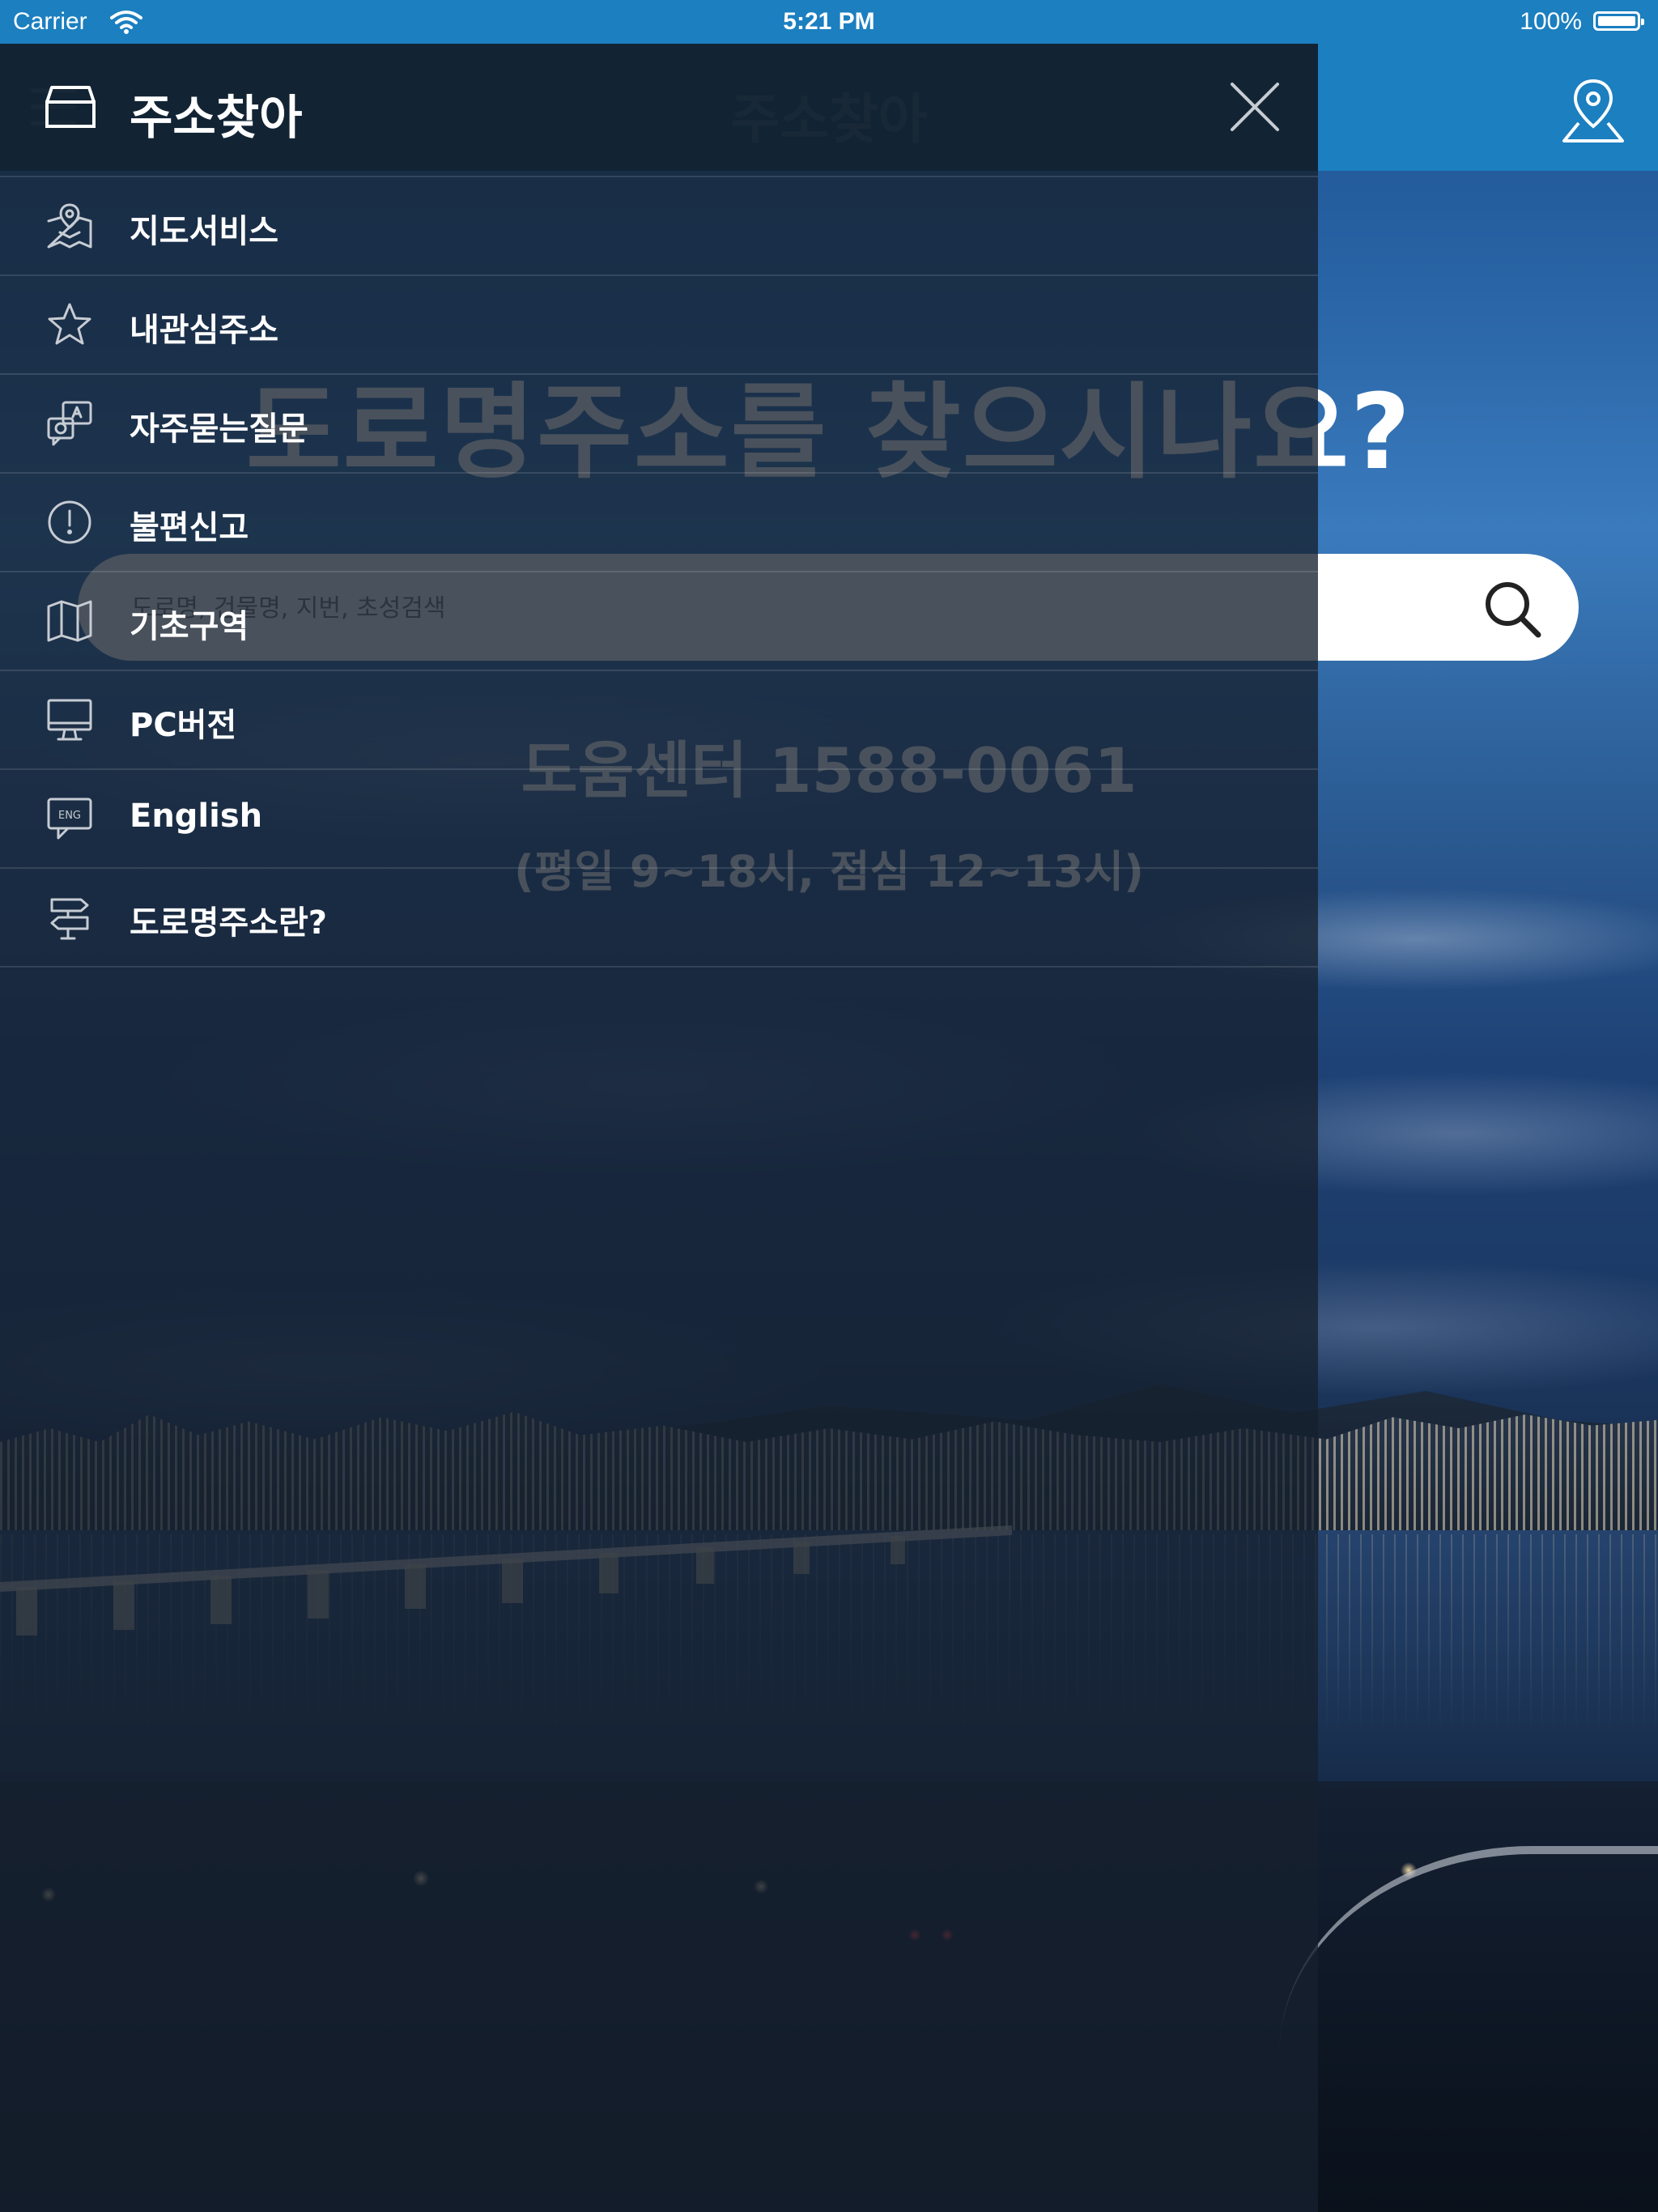 The width and height of the screenshot is (1658, 2212). What do you see at coordinates (69, 226) in the screenshot?
I see `map-pin-icon` at bounding box center [69, 226].